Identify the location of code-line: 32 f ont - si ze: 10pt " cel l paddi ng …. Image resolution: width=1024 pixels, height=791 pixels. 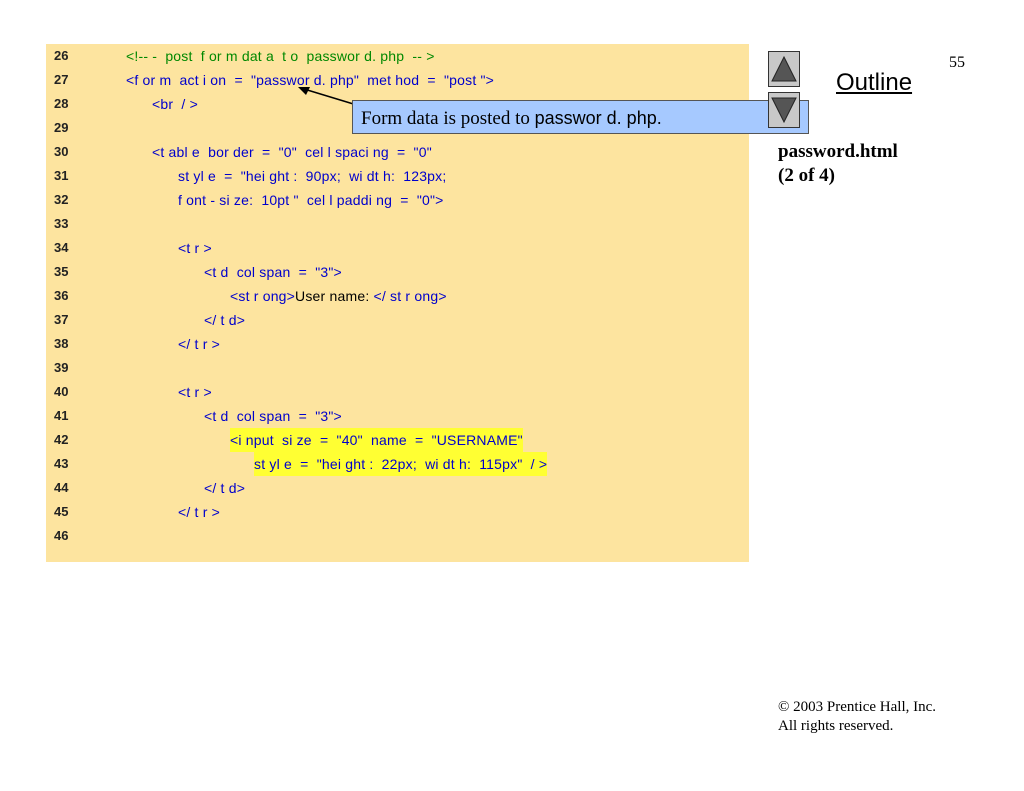
(397, 200).